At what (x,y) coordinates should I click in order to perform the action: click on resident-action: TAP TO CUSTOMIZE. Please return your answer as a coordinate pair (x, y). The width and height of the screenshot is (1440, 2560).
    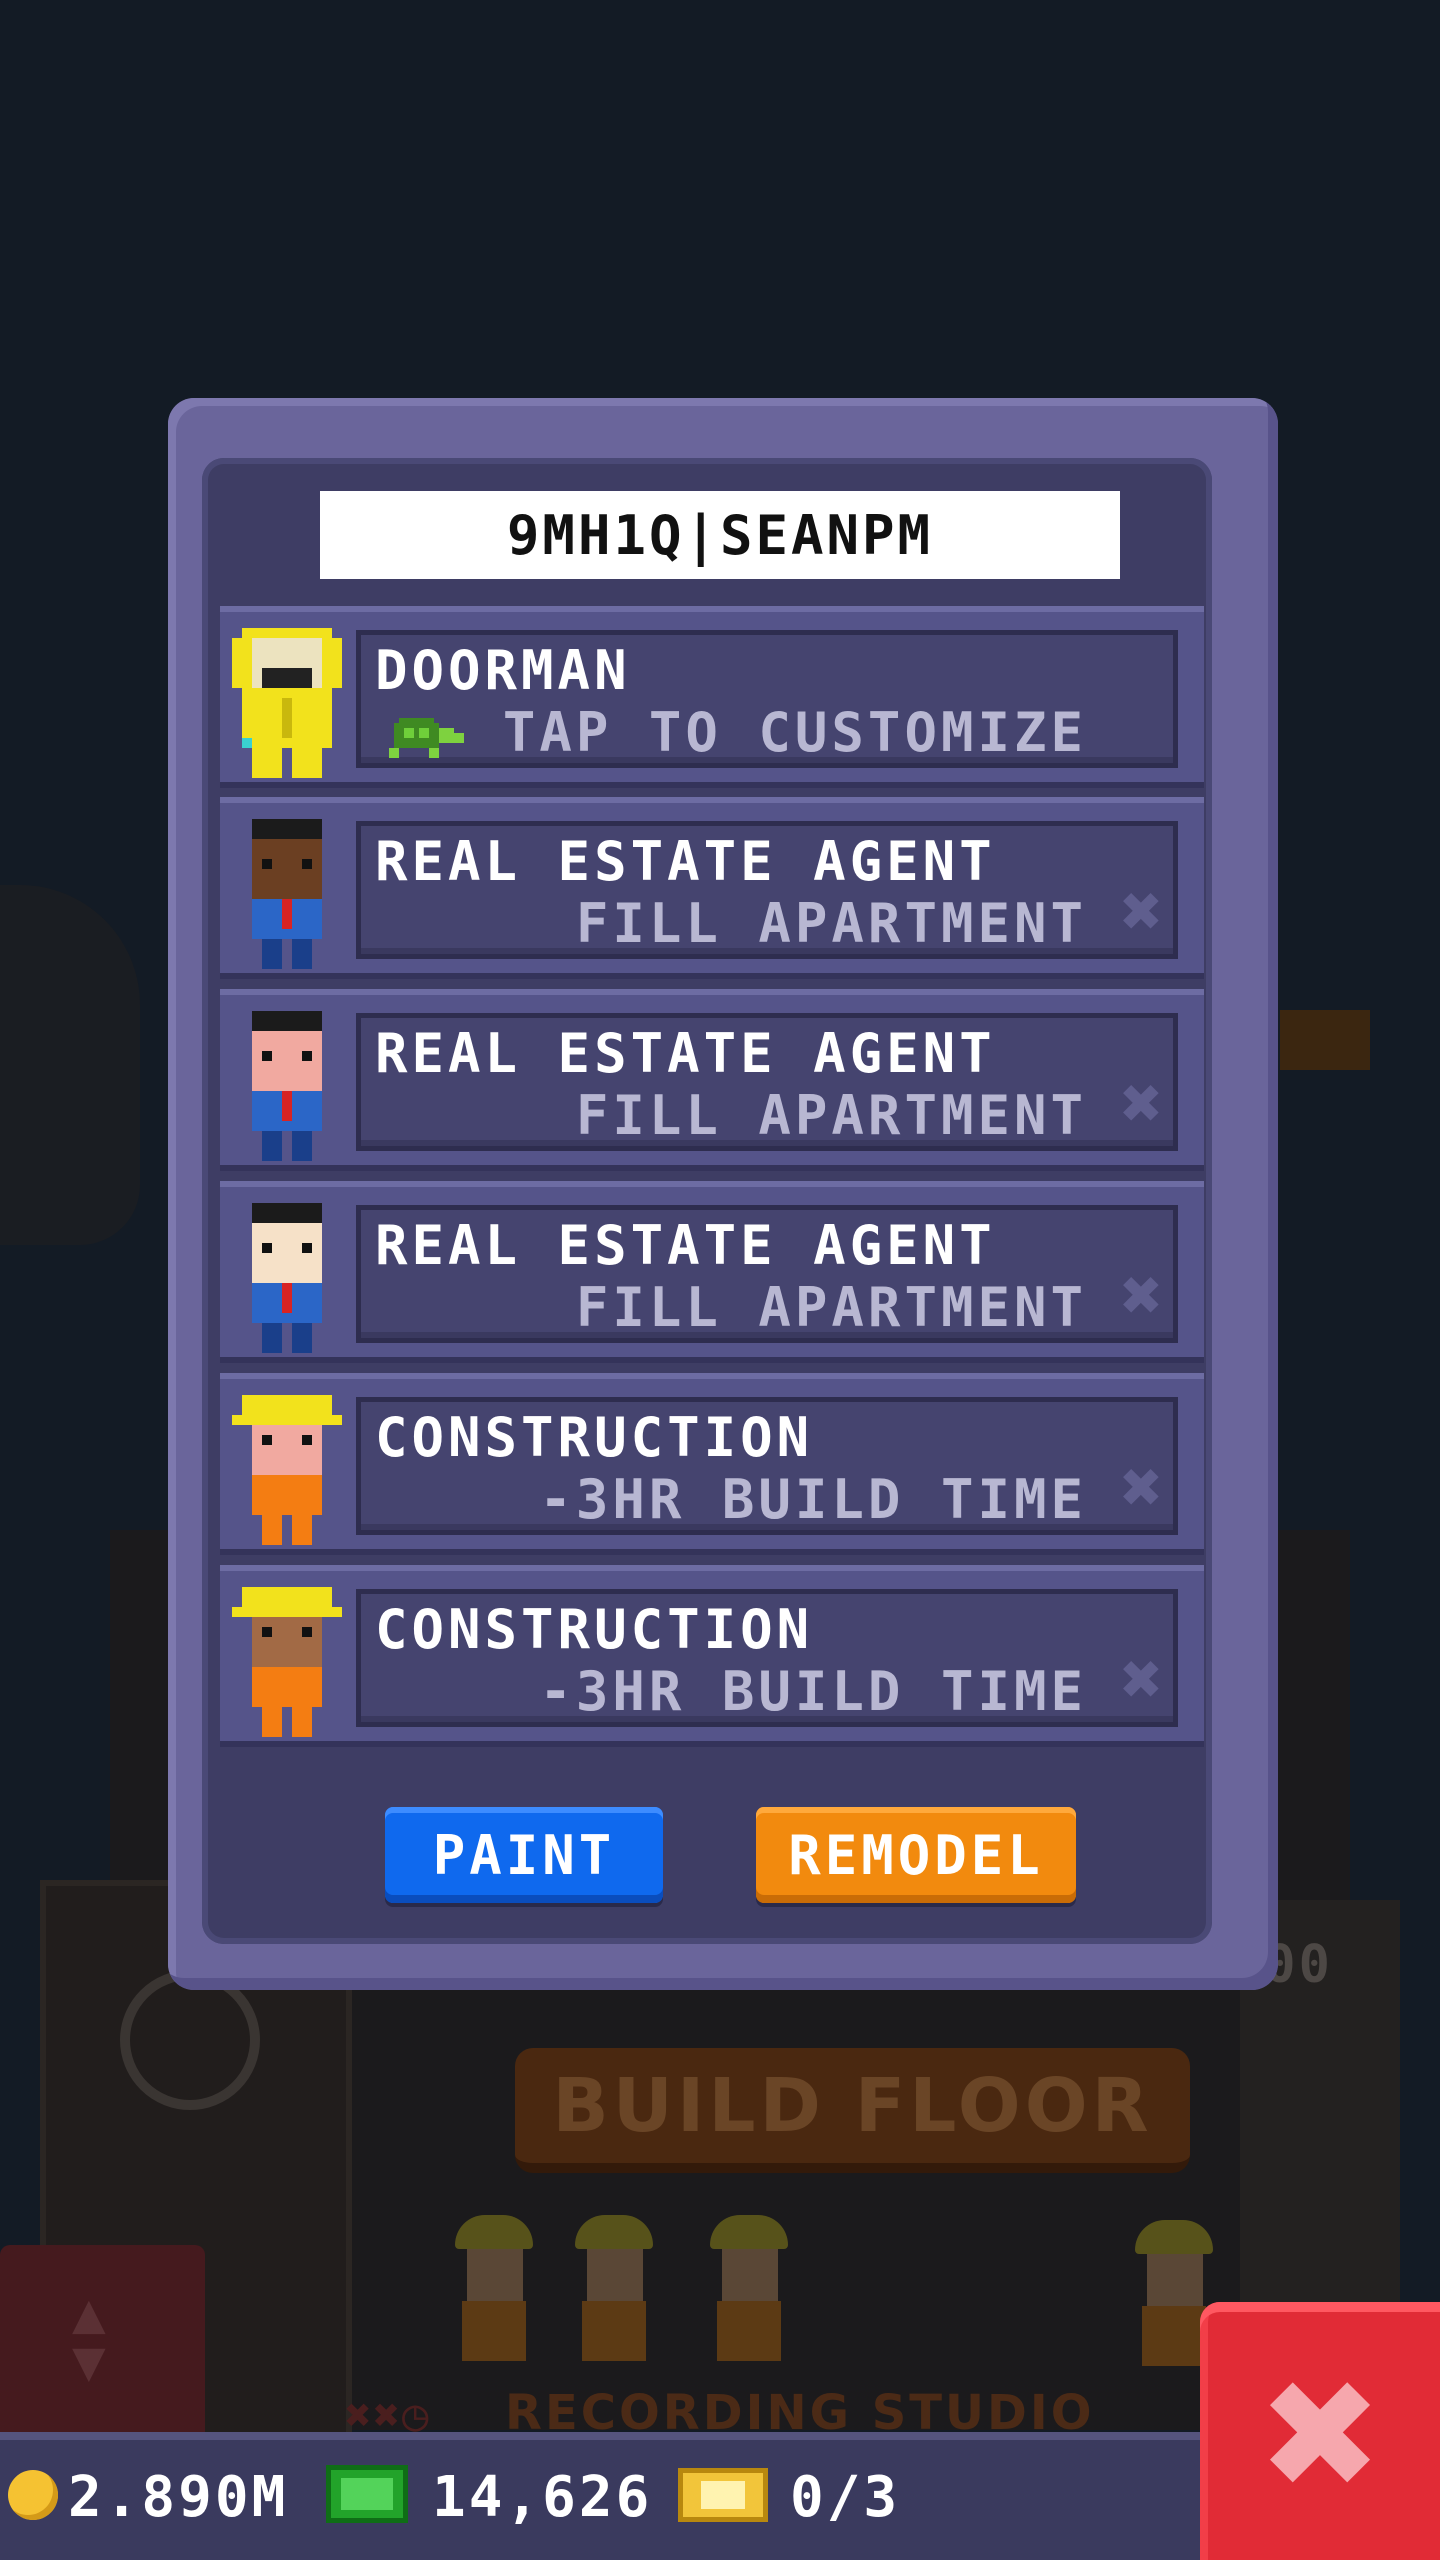
    Looking at the image, I should click on (794, 732).